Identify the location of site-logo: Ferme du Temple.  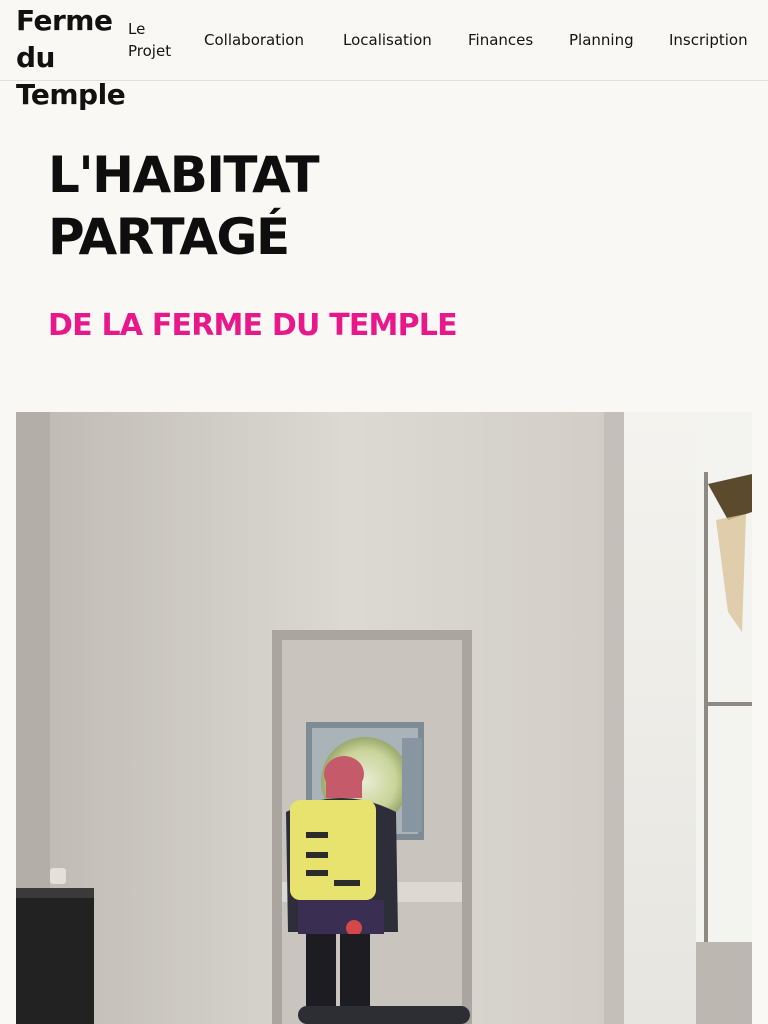
(72, 57).